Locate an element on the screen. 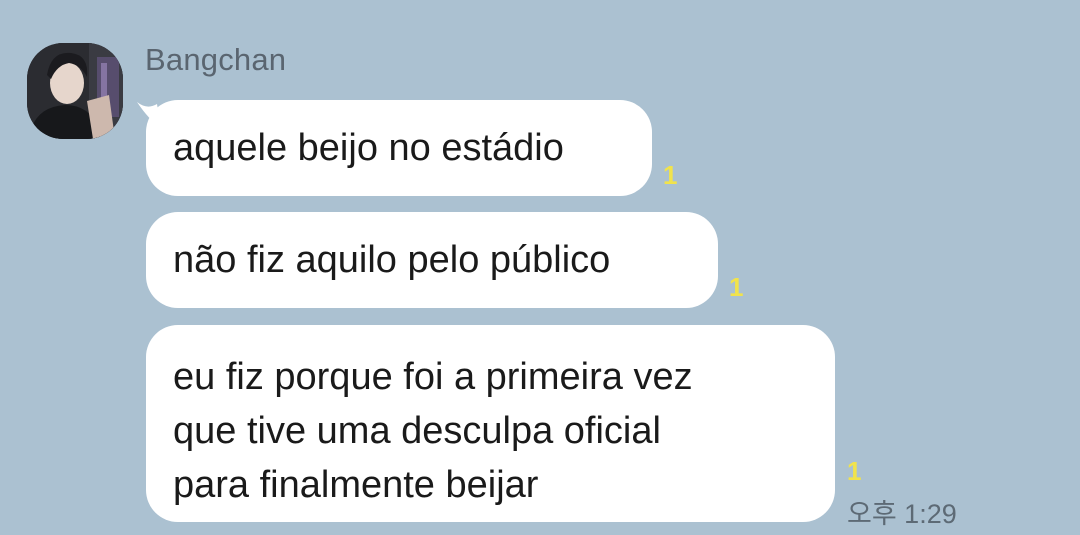 The height and width of the screenshot is (535, 1080). unread-count-1: 1 is located at coordinates (670, 175).